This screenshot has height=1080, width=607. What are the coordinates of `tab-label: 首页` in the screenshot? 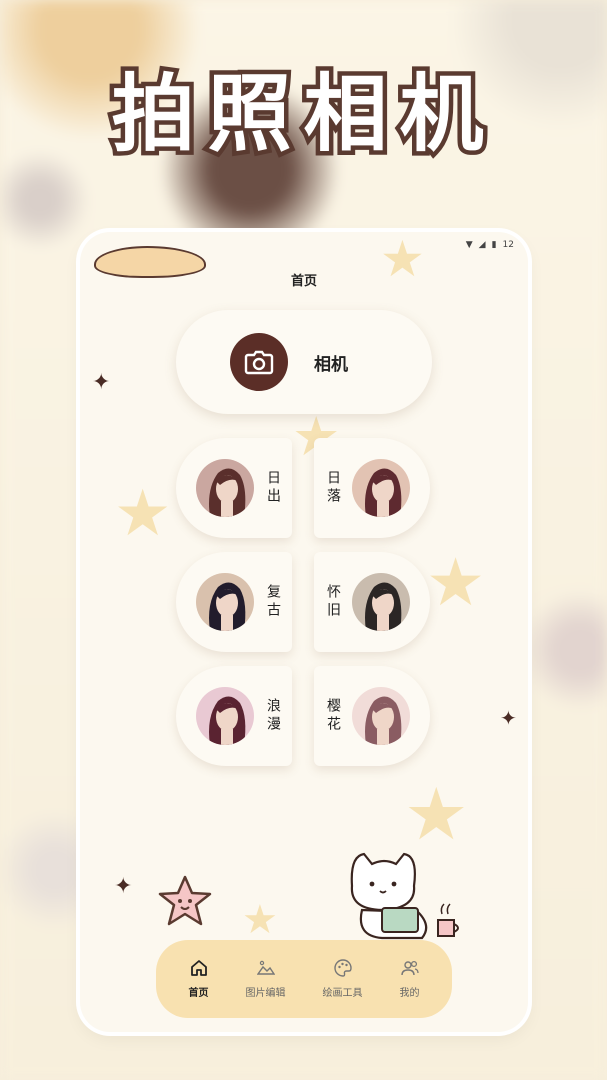 It's located at (198, 993).